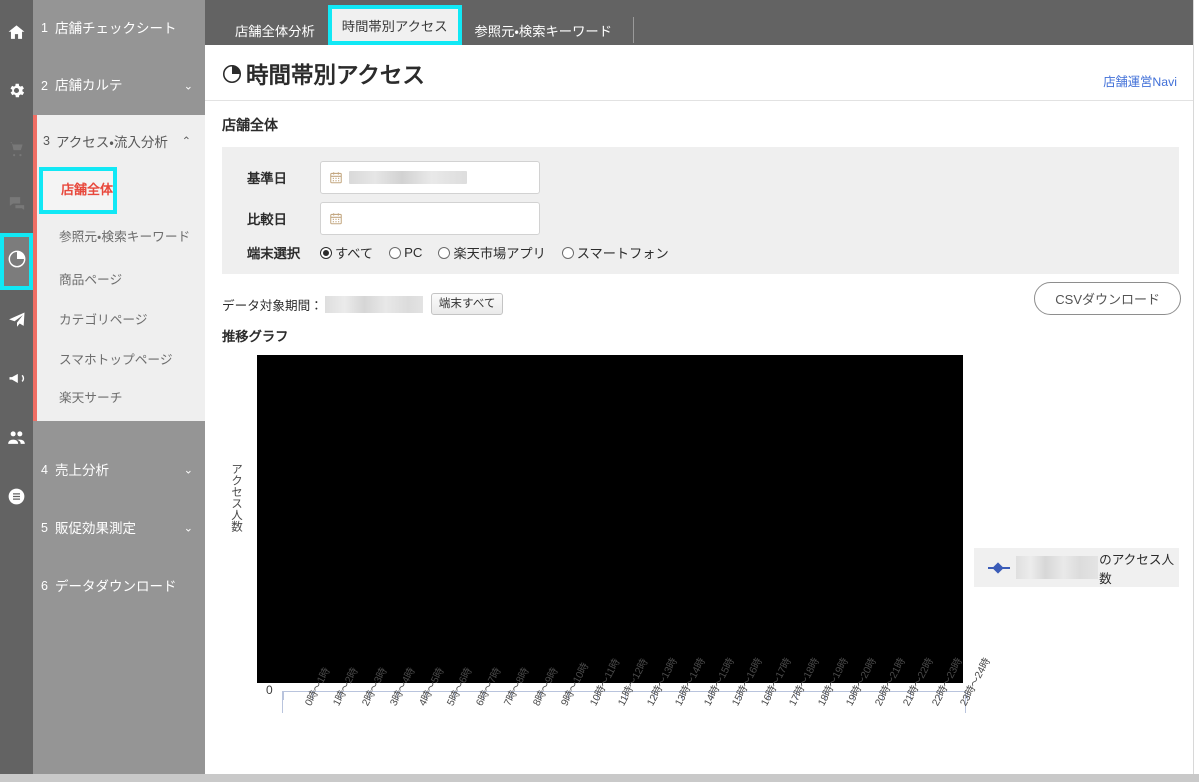  I want to click on sidebar-group-header: 3 アクセス・流入分析 ⌃, so click(121, 141).